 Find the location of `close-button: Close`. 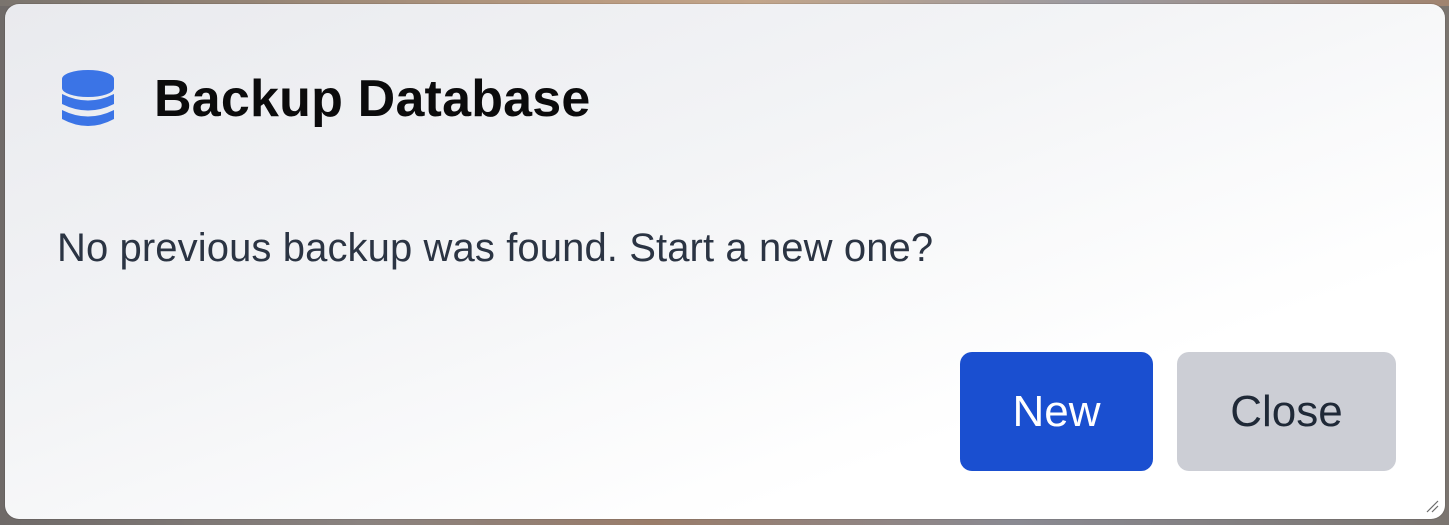

close-button: Close is located at coordinates (1286, 411).